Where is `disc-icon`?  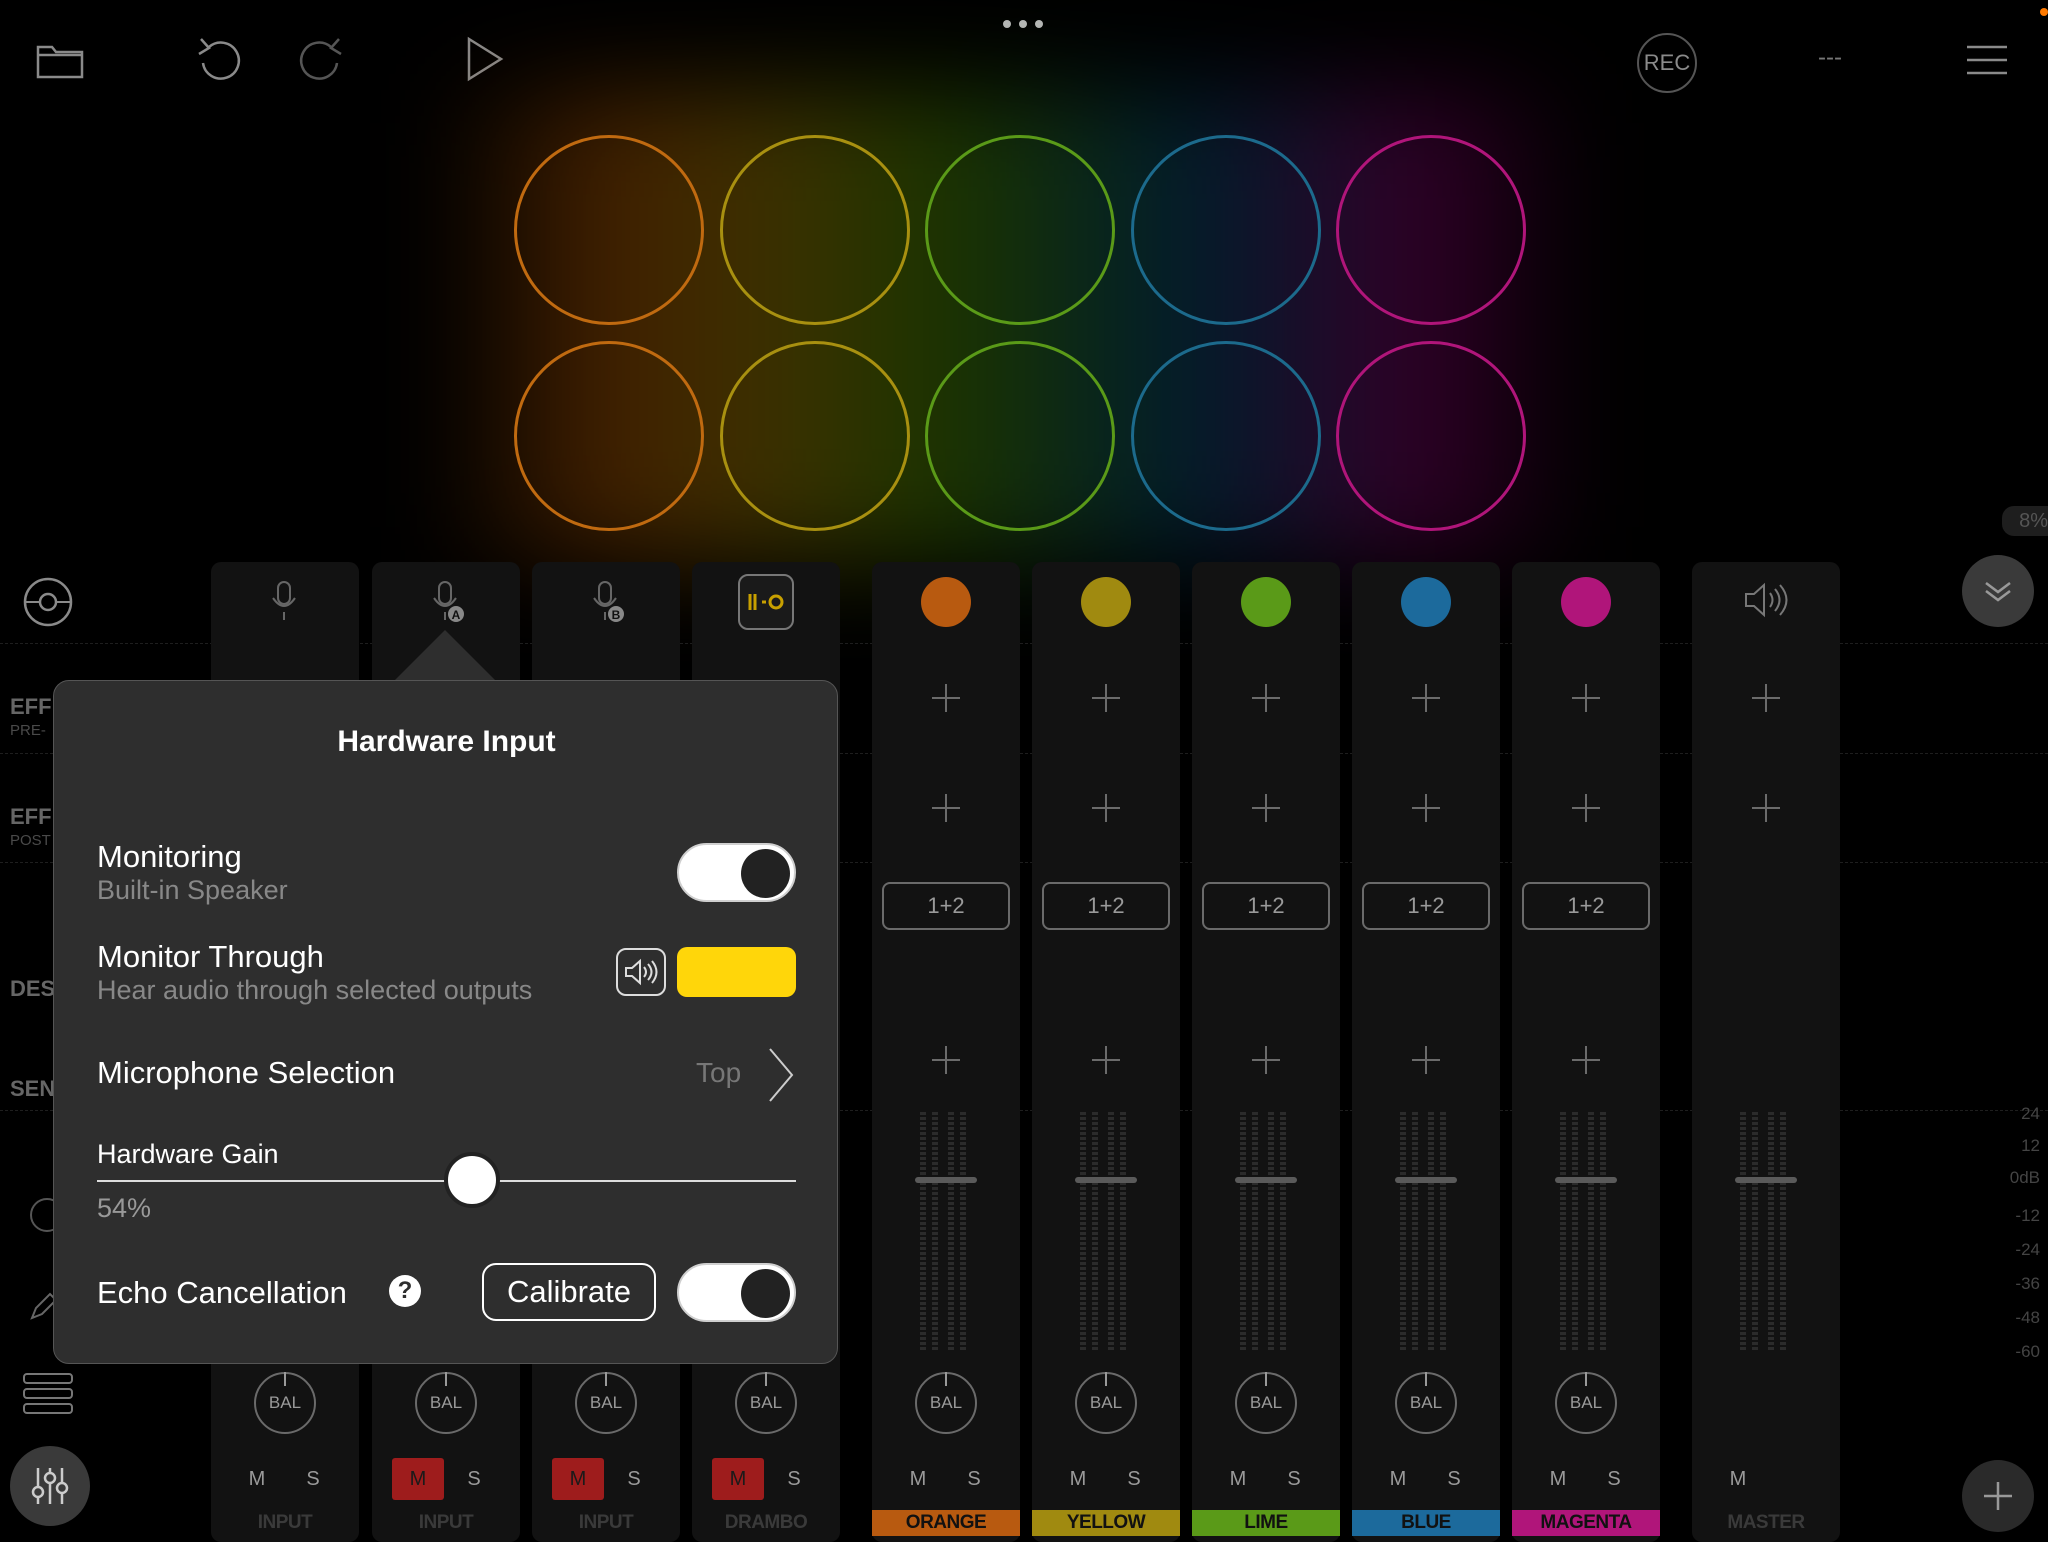
disc-icon is located at coordinates (48, 602).